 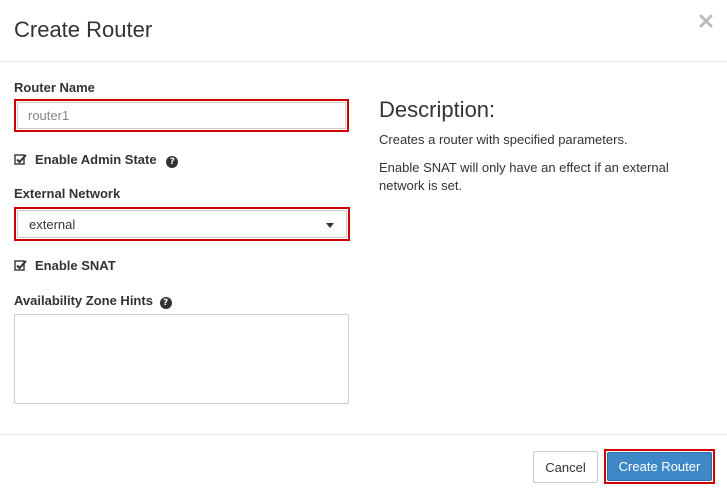 I want to click on router-name-input, so click(x=181, y=115).